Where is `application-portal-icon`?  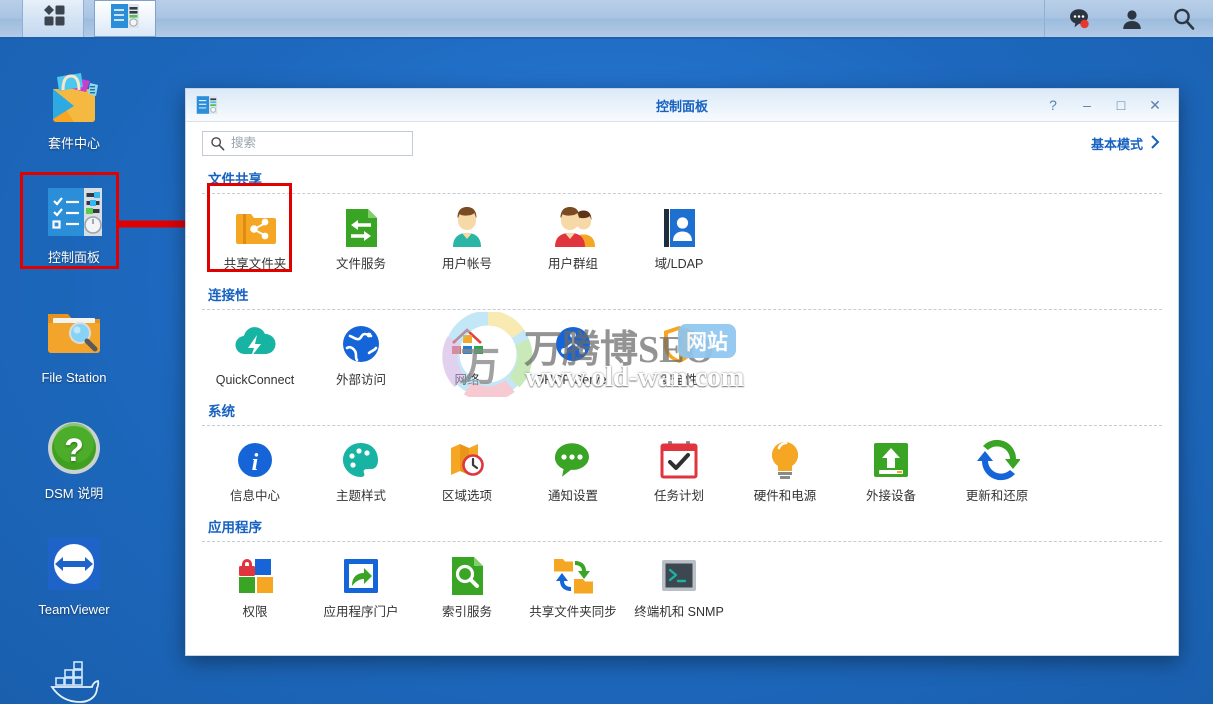
application-portal-icon is located at coordinates (361, 576).